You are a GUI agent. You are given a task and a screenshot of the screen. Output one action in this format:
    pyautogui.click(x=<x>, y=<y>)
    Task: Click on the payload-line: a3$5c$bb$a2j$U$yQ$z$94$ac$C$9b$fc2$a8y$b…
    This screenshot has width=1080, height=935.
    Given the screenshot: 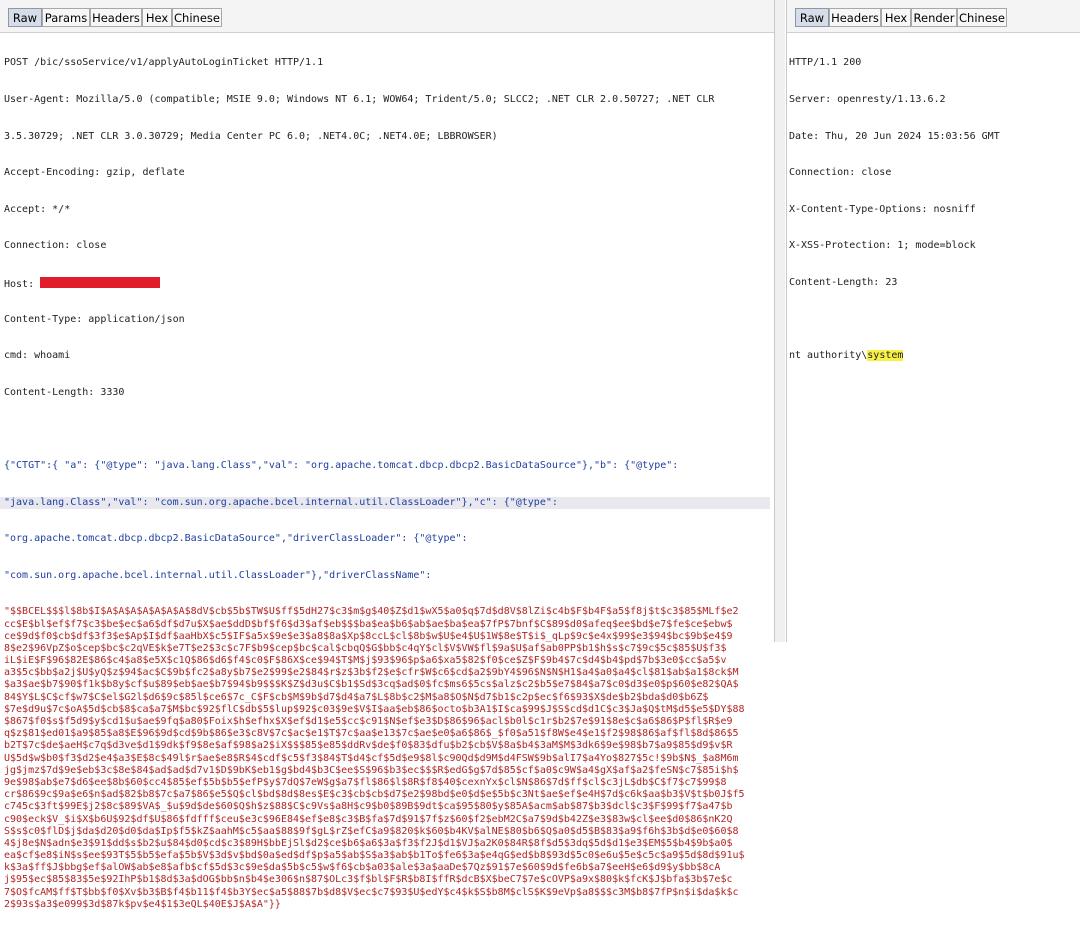 What is the action you would take?
    pyautogui.click(x=371, y=673)
    